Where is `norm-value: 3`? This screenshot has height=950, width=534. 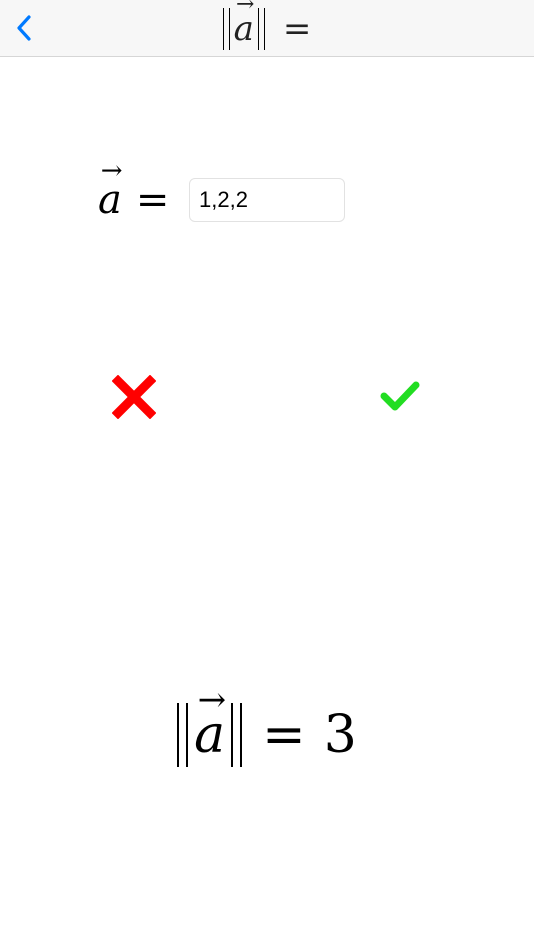
norm-value: 3 is located at coordinates (340, 735).